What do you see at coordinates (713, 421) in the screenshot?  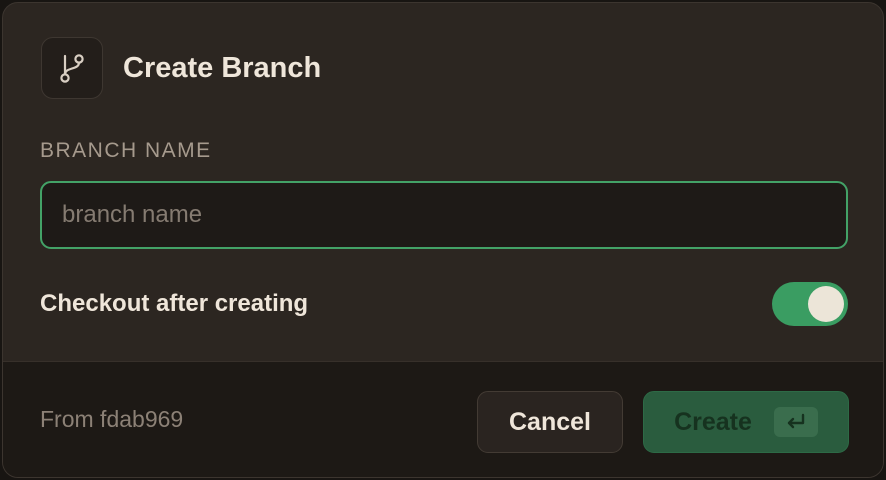 I see `create-button-label: Create` at bounding box center [713, 421].